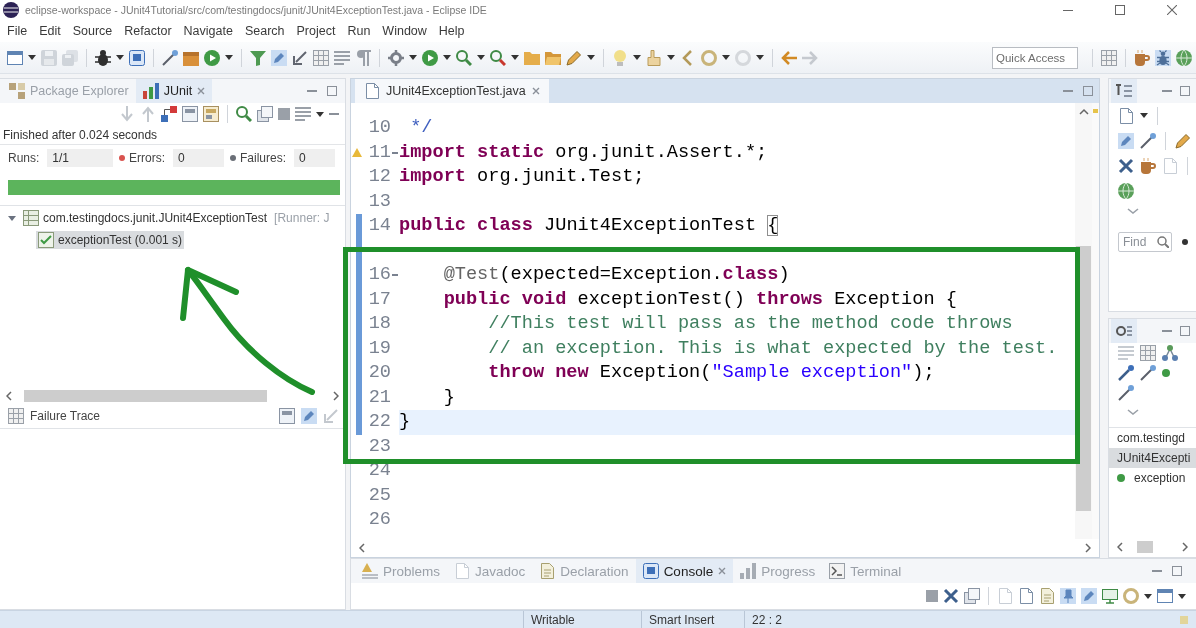  I want to click on outline-item: JUnit4Excepti, so click(1152, 458).